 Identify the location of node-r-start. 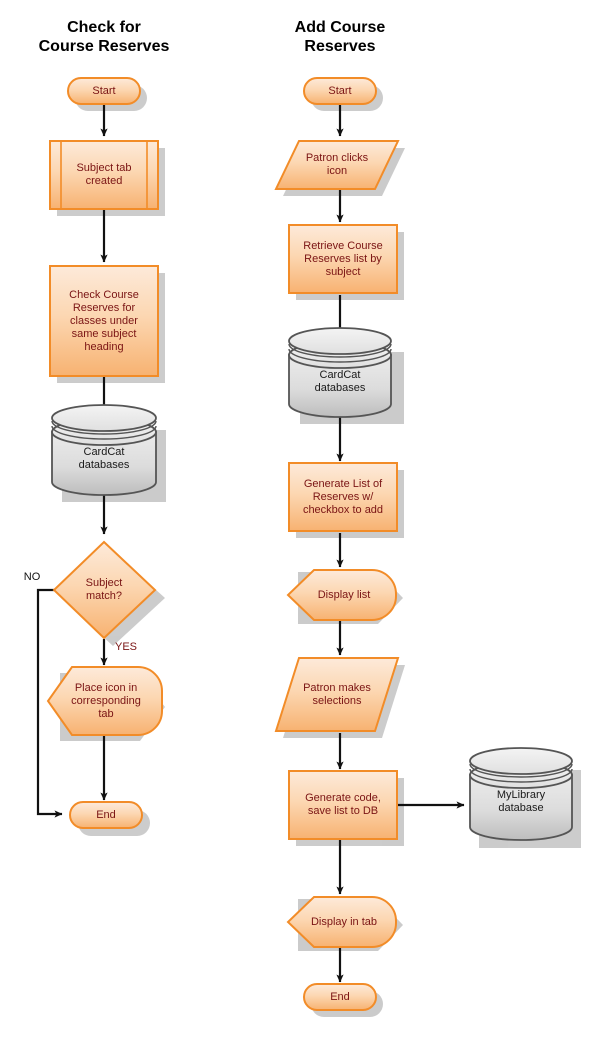
(340, 91).